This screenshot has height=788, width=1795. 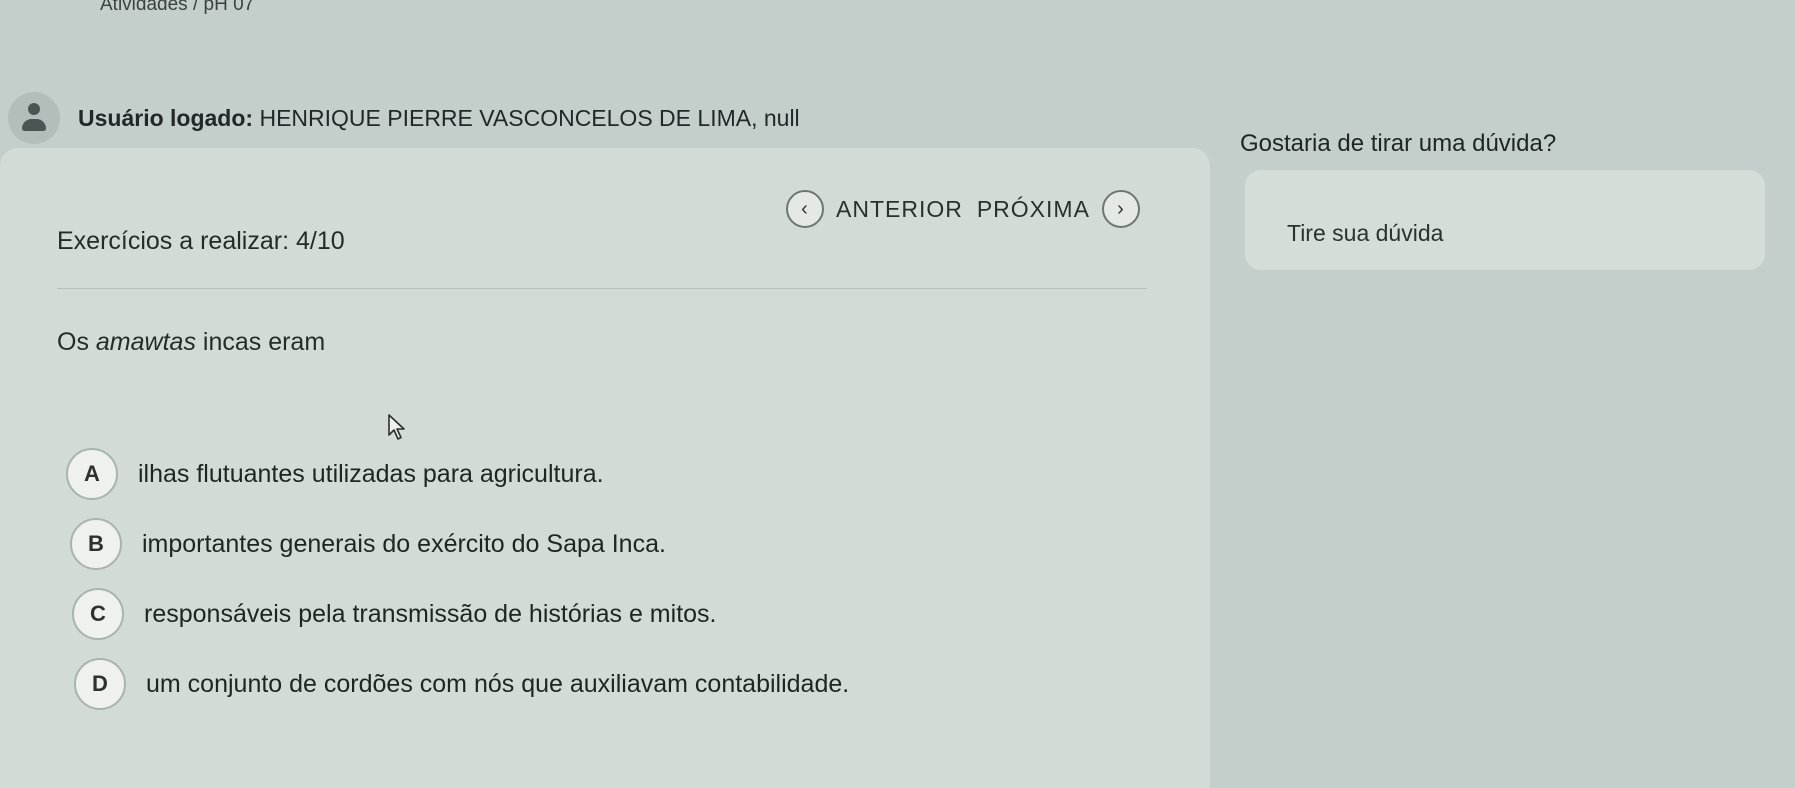 I want to click on user-avatar-icon, so click(x=34, y=118).